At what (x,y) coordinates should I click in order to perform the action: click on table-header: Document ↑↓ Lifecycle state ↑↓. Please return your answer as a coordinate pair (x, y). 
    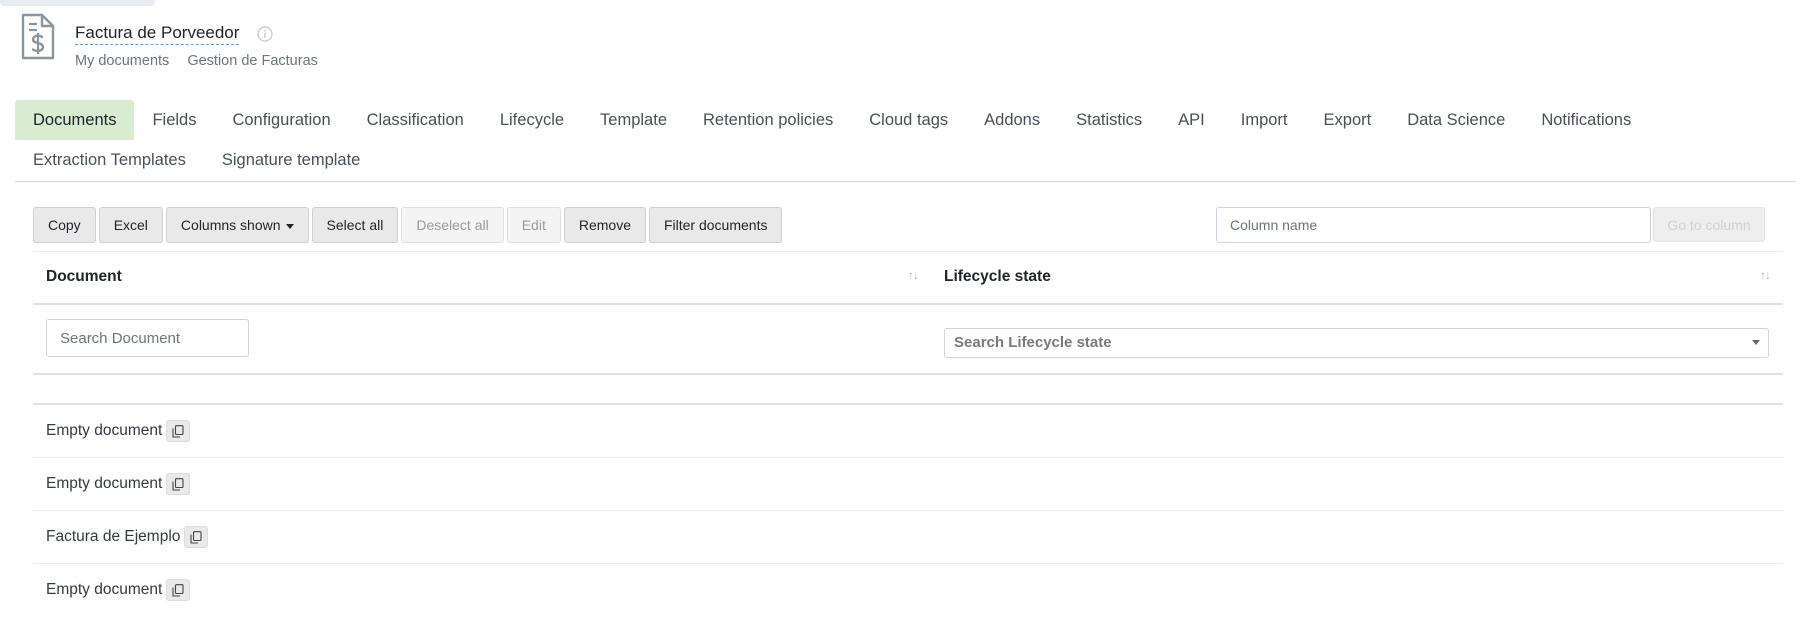
    Looking at the image, I should click on (908, 278).